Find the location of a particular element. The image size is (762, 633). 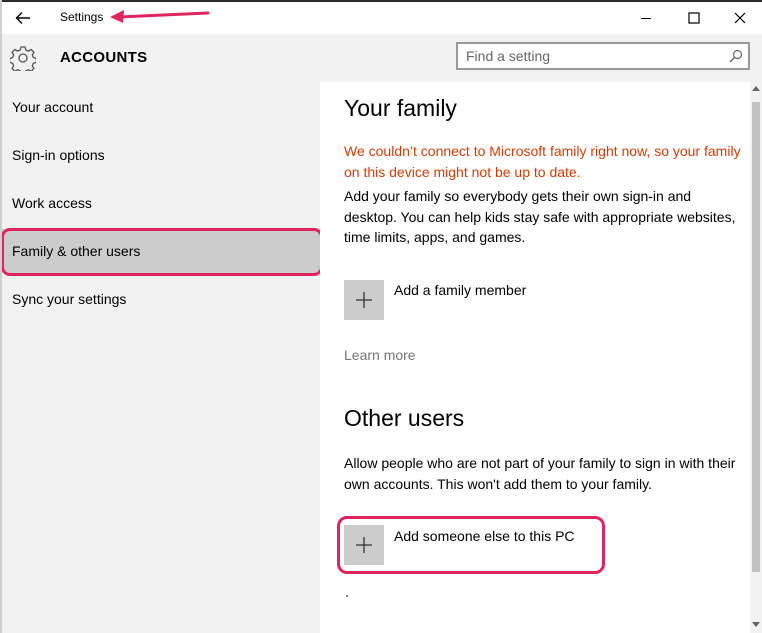

maximize-button is located at coordinates (694, 18).